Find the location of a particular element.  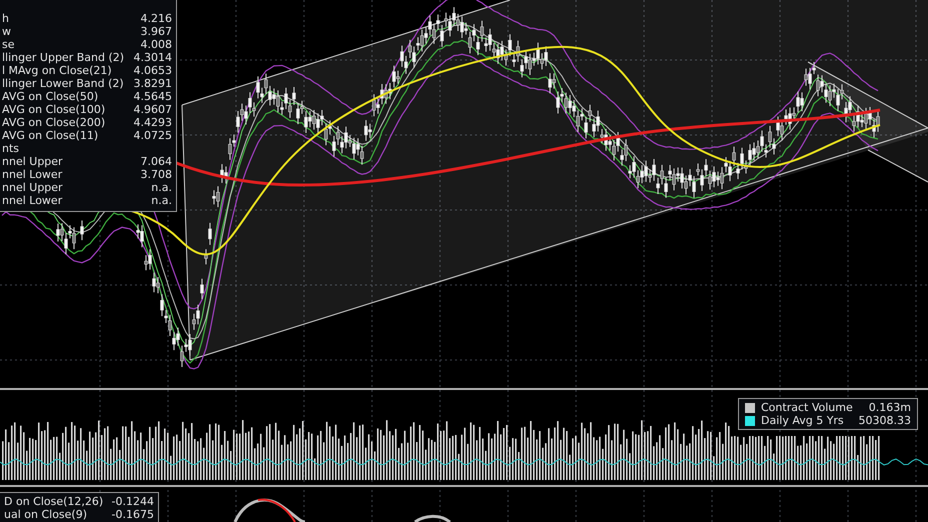

legend-value: 3.708 is located at coordinates (156, 174).